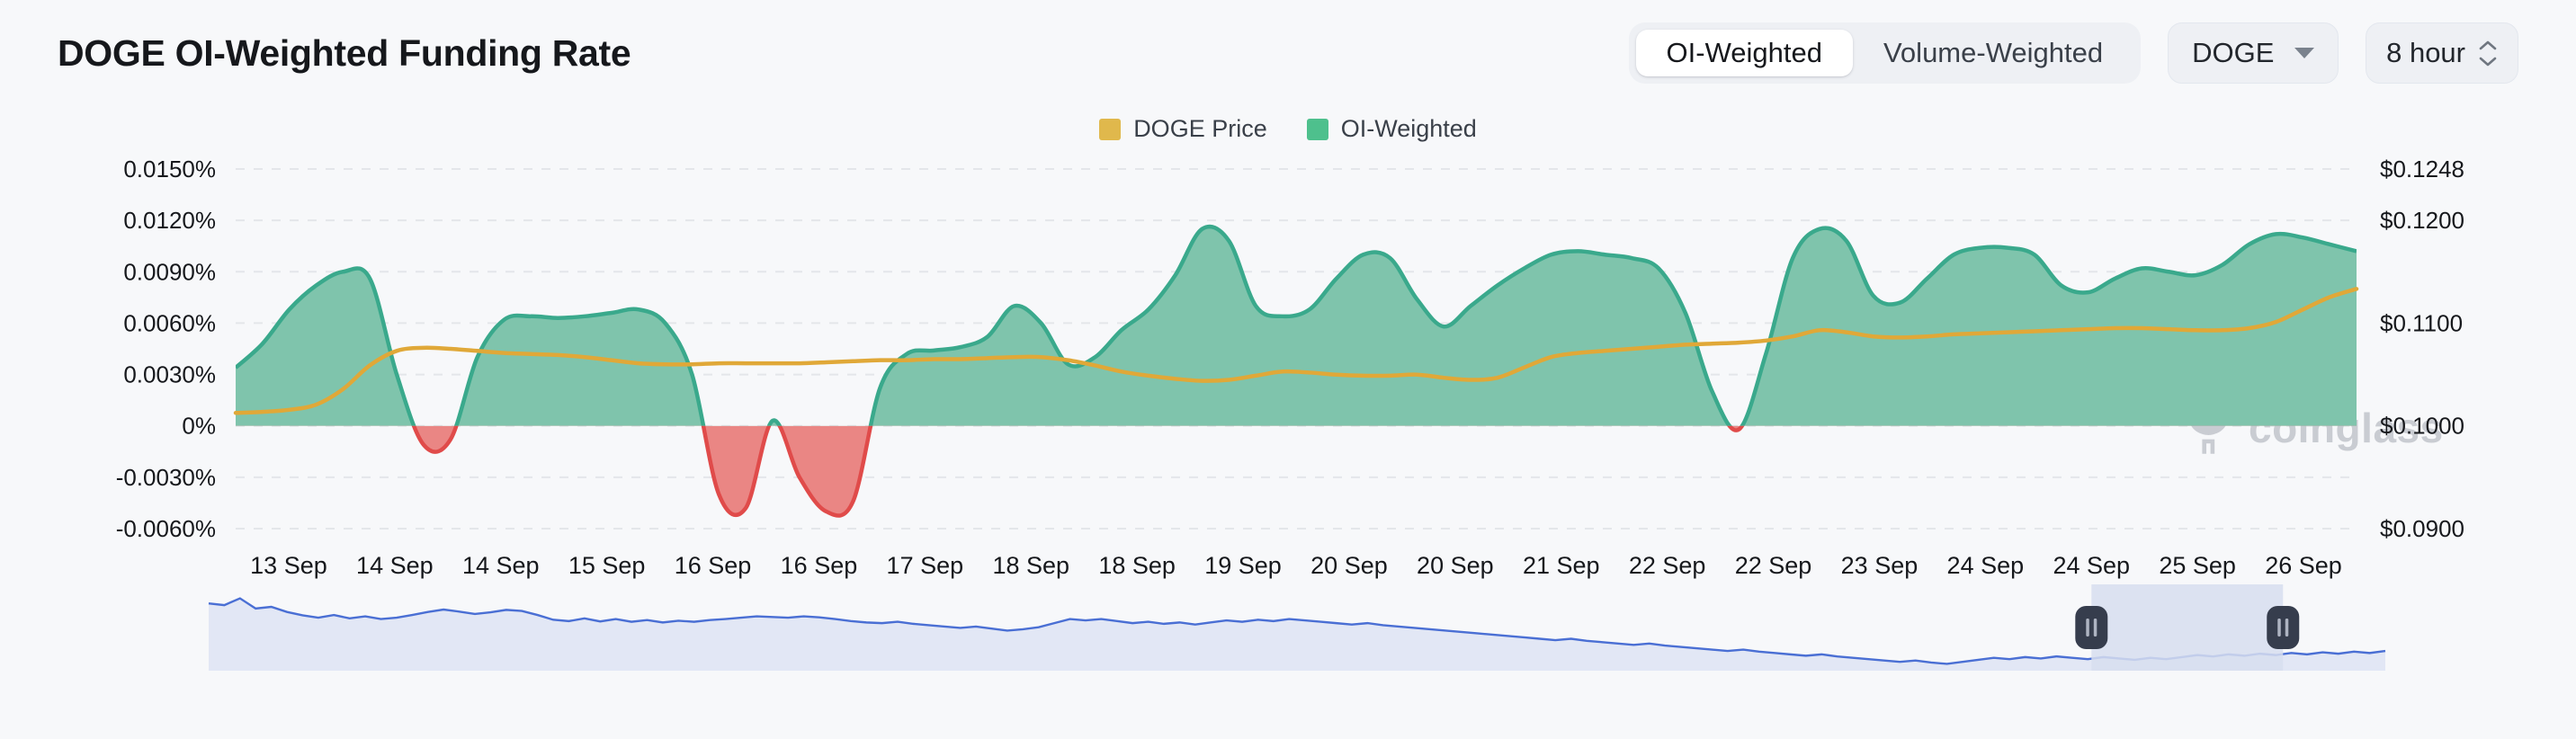 The image size is (2576, 739). Describe the element at coordinates (607, 565) in the screenshot. I see `x-axis-tick: 15 Sep` at that location.